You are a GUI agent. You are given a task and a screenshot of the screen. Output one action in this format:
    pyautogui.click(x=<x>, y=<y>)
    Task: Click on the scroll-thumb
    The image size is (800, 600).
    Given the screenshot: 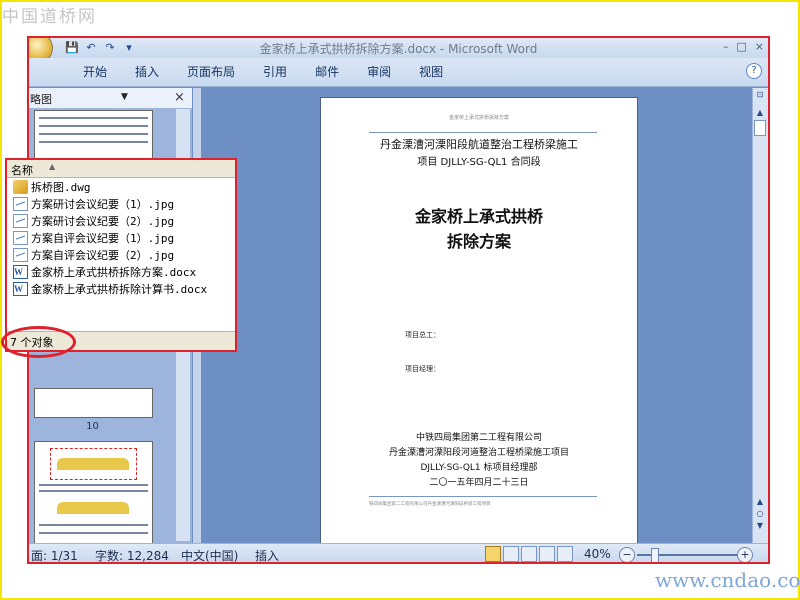 What is the action you would take?
    pyautogui.click(x=760, y=128)
    